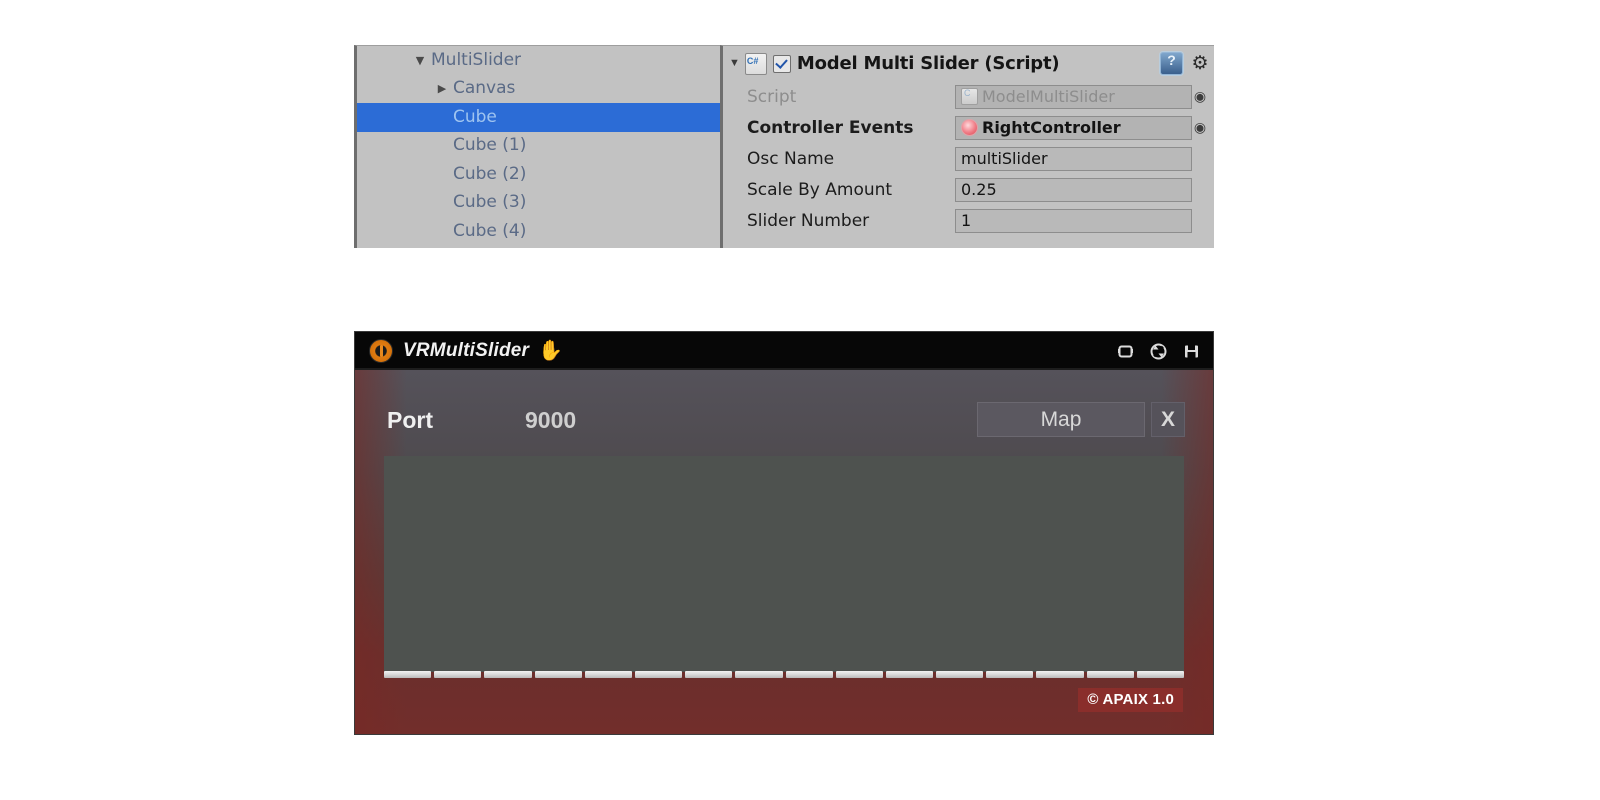 The height and width of the screenshot is (800, 1600). Describe the element at coordinates (381, 351) in the screenshot. I see `orange-info-icon` at that location.